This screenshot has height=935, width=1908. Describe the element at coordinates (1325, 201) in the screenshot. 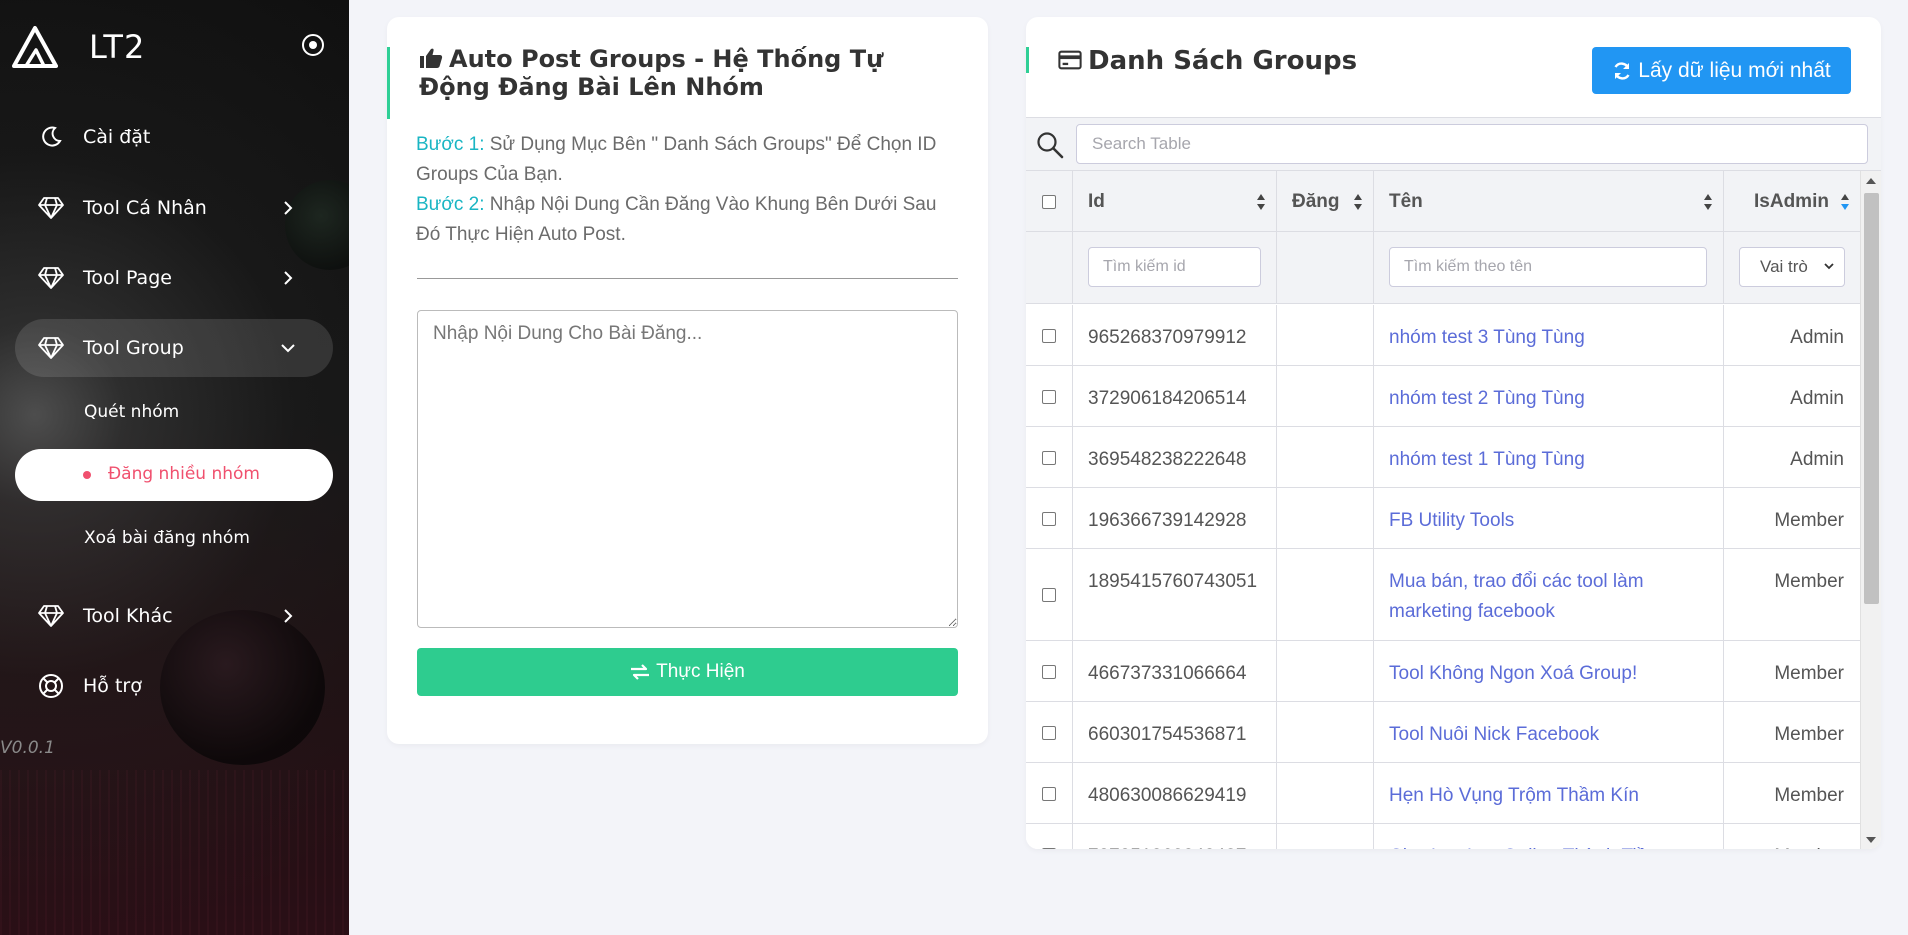

I see `column-header-post: Đăng` at that location.